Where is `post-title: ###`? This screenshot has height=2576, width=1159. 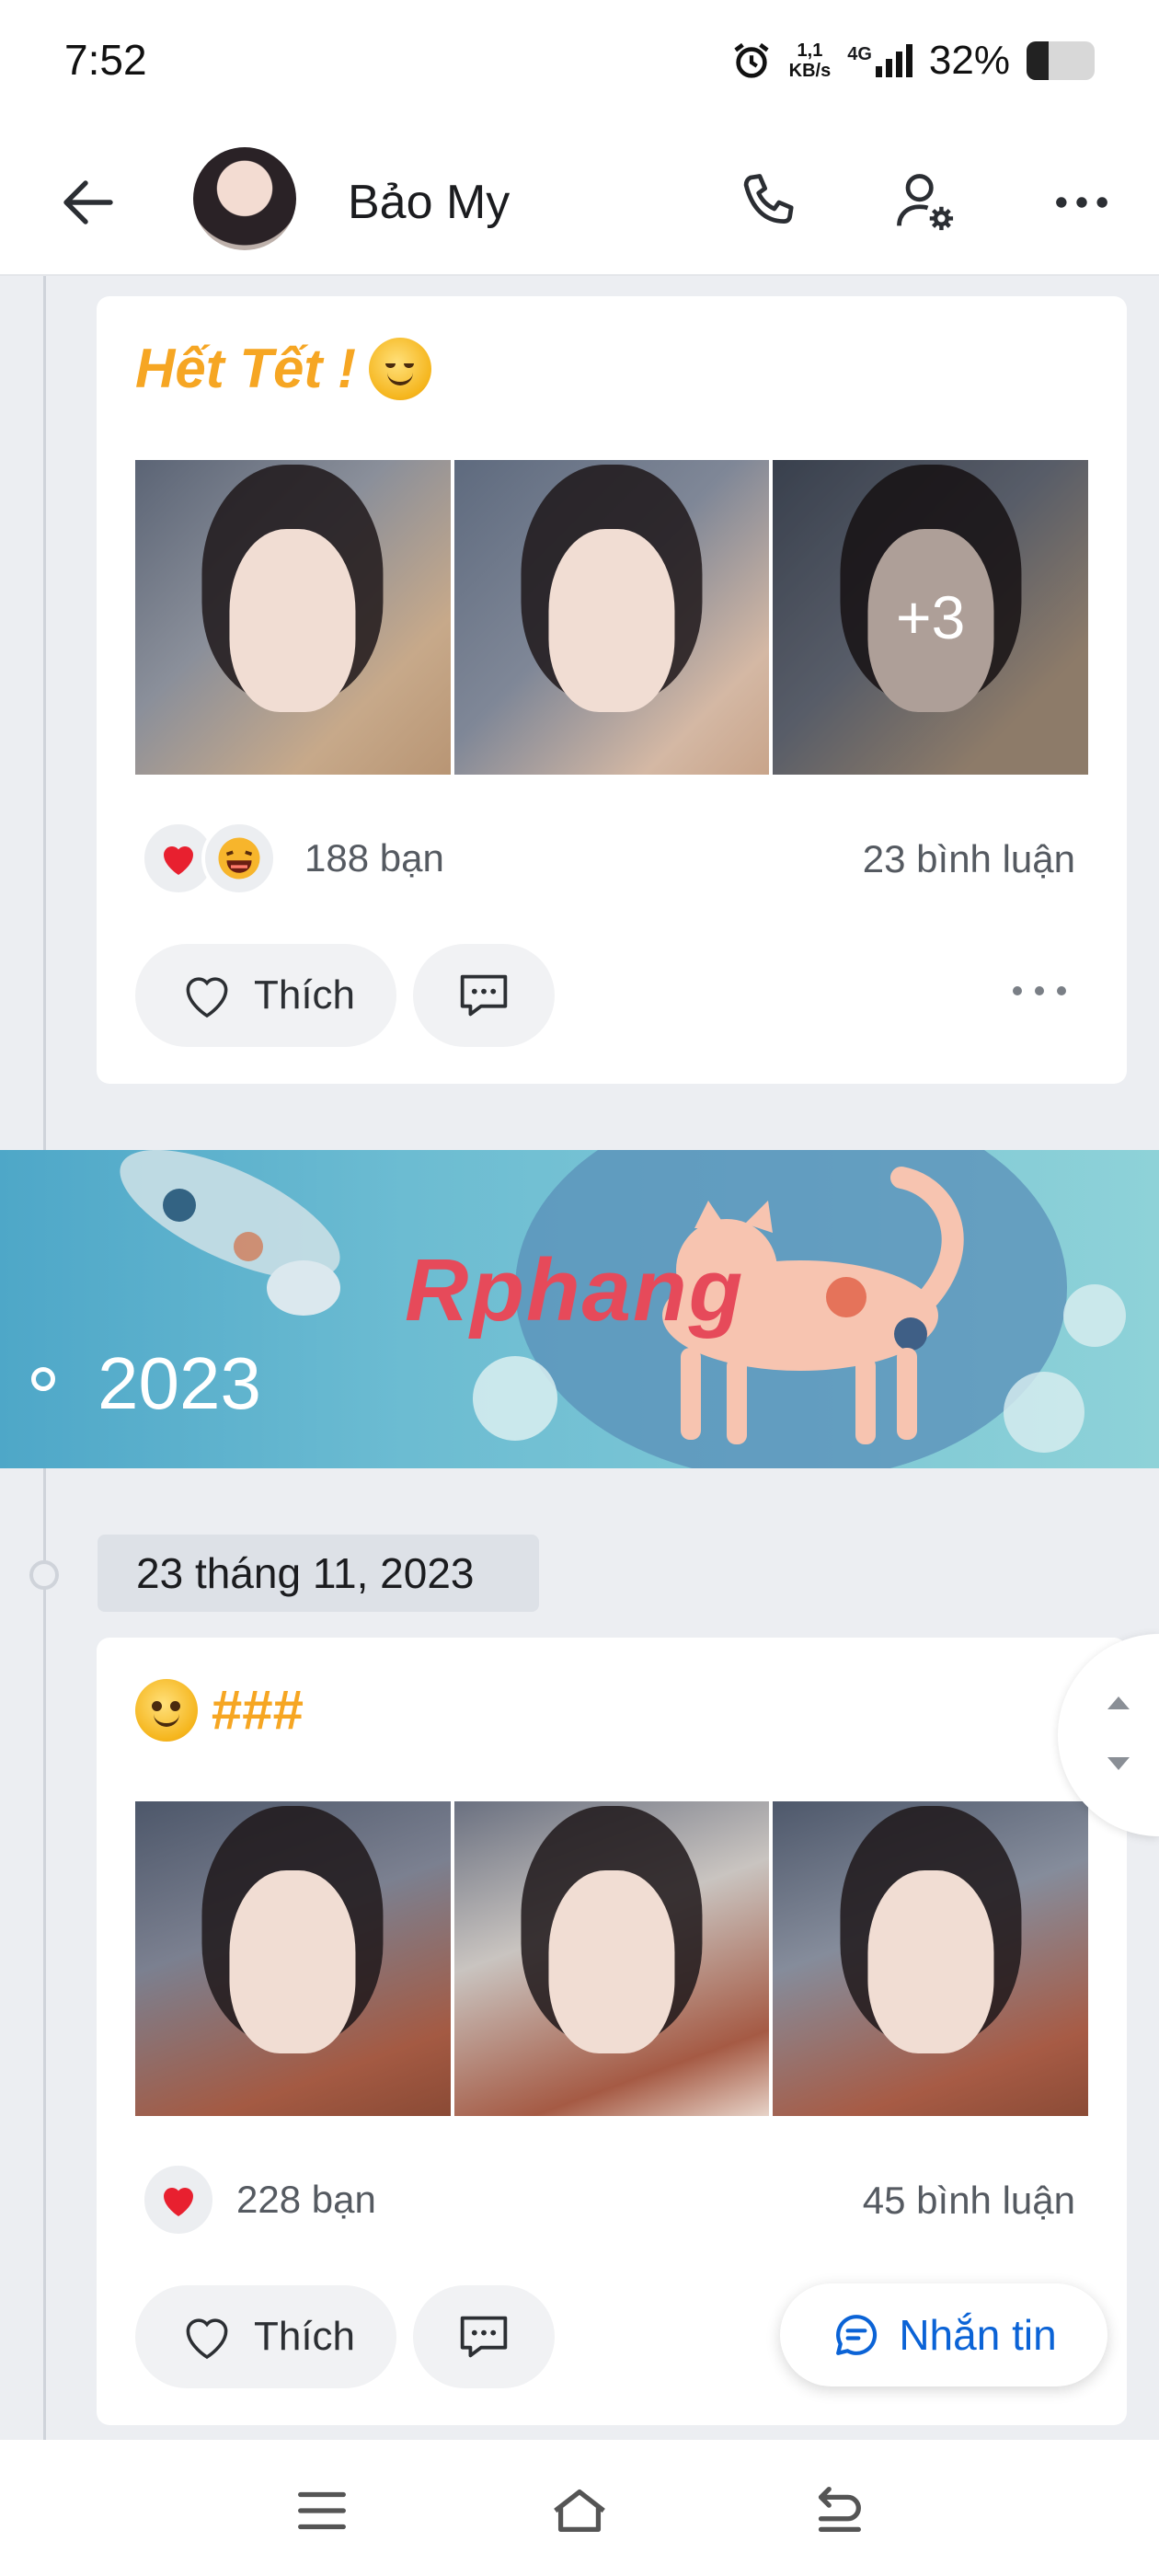
post-title: ### is located at coordinates (219, 1710).